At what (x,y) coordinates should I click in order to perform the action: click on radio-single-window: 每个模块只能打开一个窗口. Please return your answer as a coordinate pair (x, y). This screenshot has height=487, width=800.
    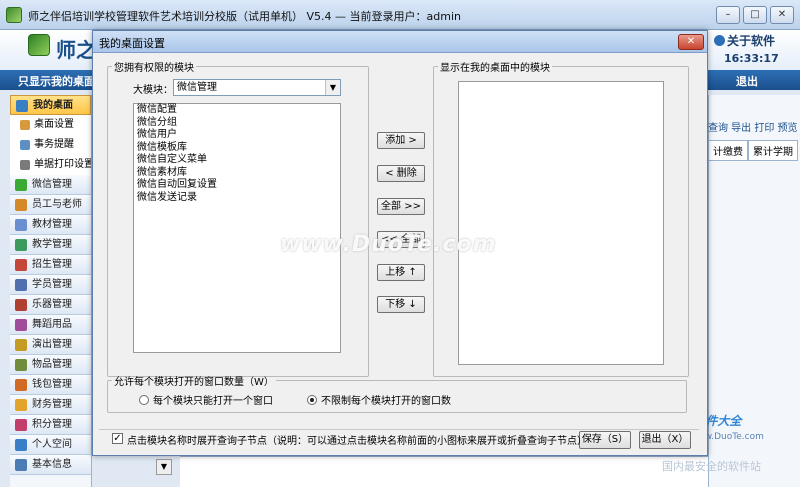
    Looking at the image, I should click on (206, 399).